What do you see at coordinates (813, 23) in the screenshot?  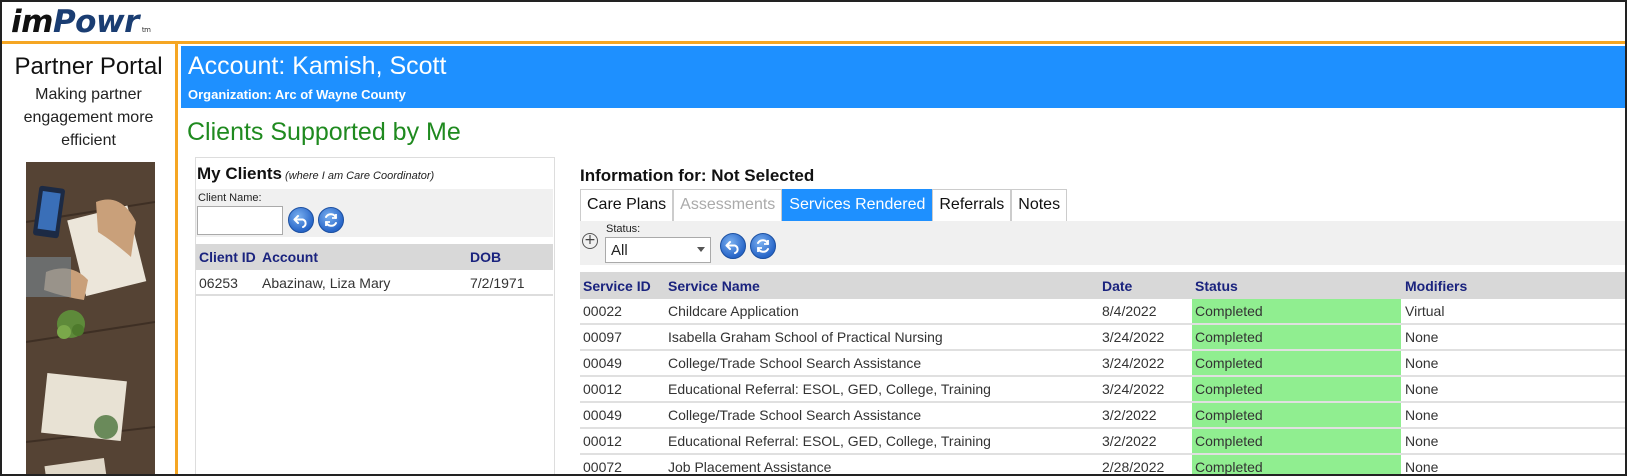 I see `top-bar: imPowr tm` at bounding box center [813, 23].